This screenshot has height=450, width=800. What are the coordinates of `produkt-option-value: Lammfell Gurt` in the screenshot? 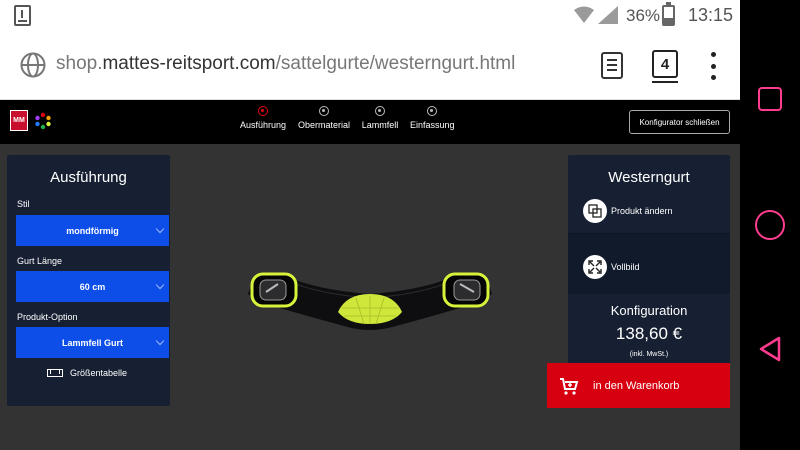 It's located at (92, 342).